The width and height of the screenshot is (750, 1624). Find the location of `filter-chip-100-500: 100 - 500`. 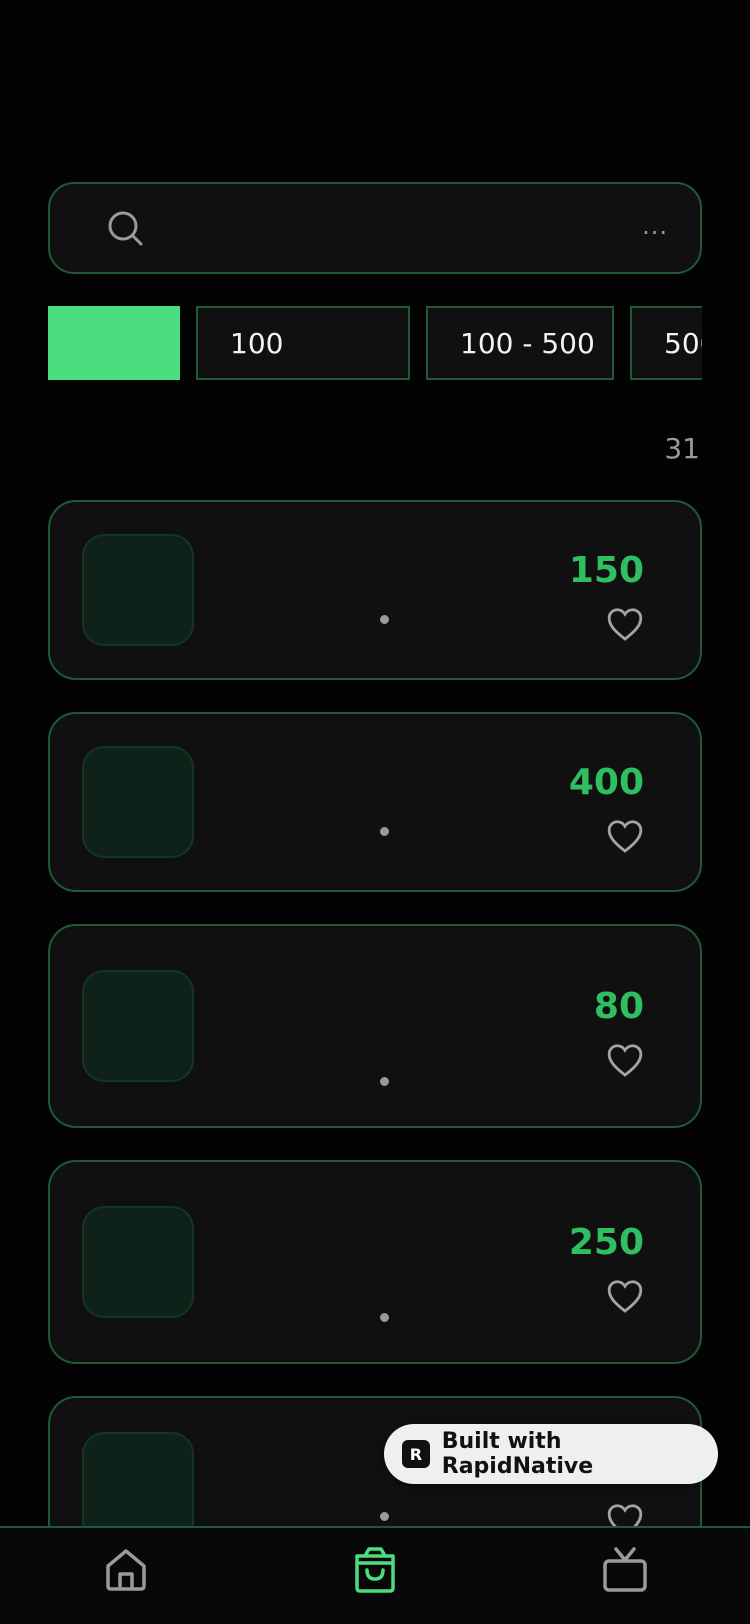

filter-chip-100-500: 100 - 500 is located at coordinates (520, 343).